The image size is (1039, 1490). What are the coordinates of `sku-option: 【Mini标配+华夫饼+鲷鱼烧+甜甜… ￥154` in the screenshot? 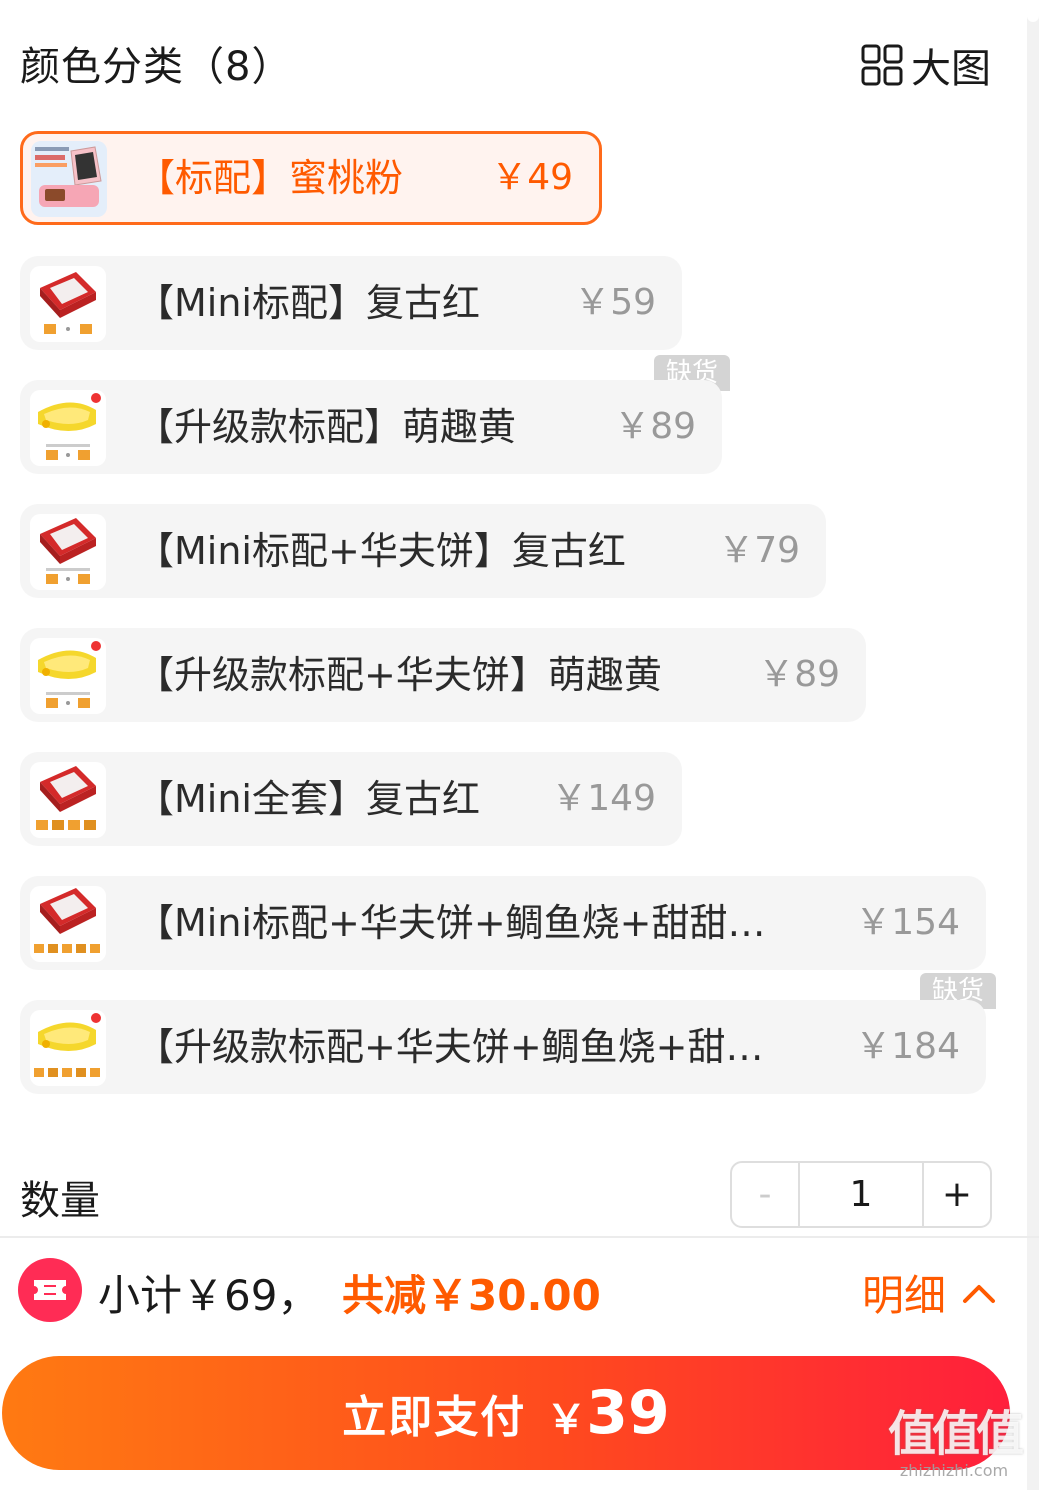 It's located at (503, 923).